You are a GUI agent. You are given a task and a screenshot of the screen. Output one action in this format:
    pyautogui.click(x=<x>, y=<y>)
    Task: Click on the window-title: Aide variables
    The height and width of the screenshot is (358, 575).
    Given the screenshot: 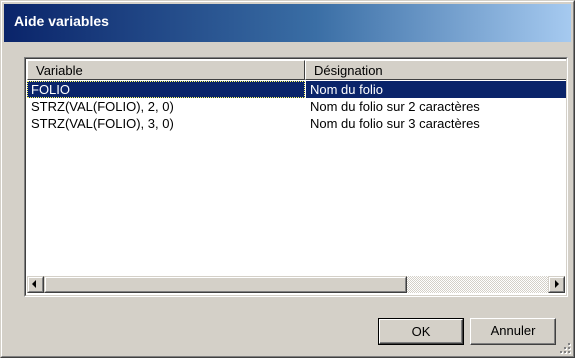 What is the action you would take?
    pyautogui.click(x=61, y=21)
    